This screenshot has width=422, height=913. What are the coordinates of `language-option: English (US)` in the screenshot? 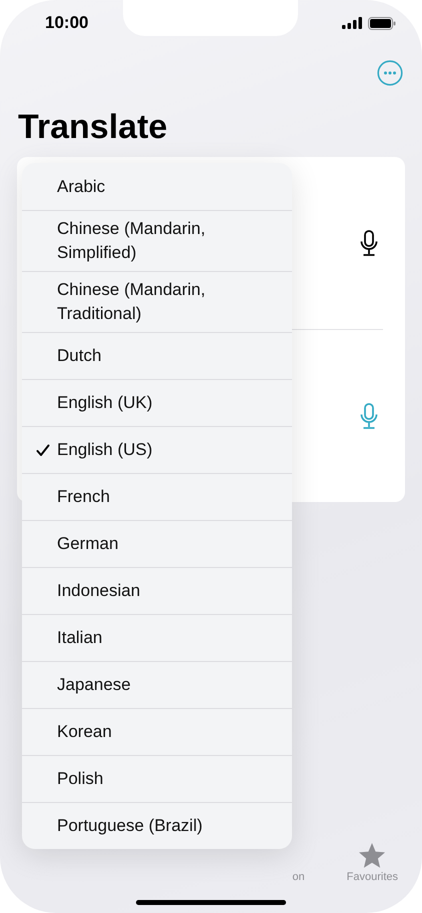 It's located at (157, 449).